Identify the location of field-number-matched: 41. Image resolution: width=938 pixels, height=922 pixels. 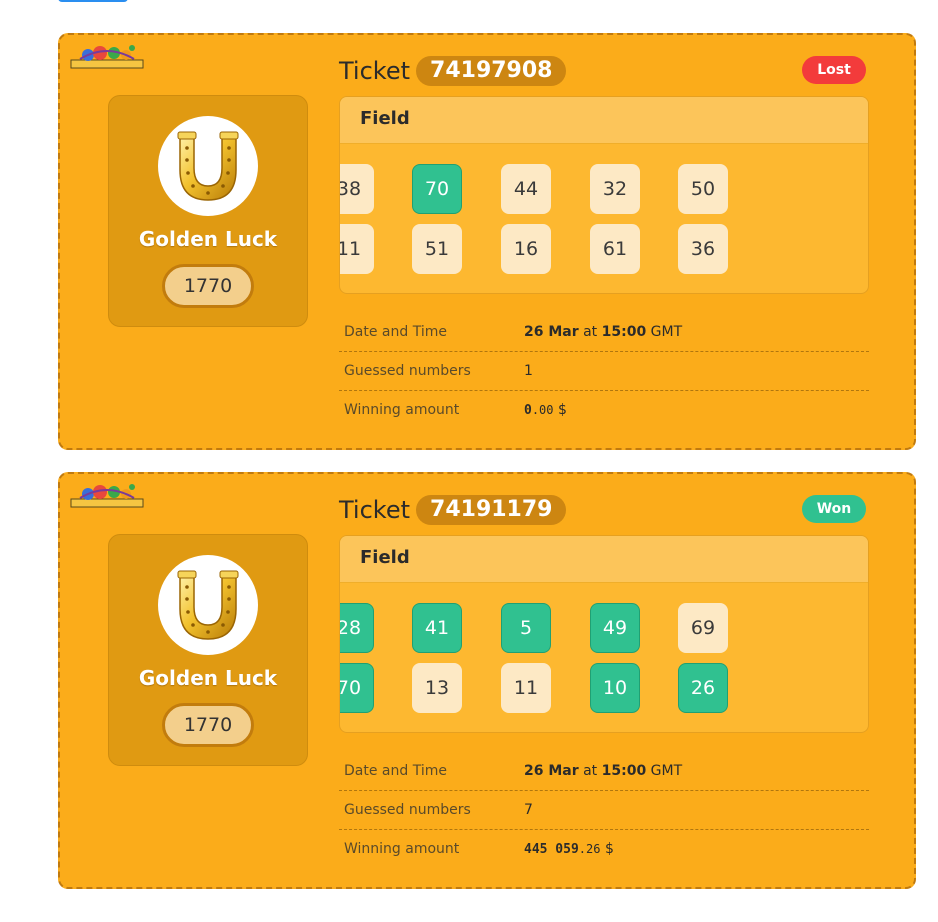
(437, 628).